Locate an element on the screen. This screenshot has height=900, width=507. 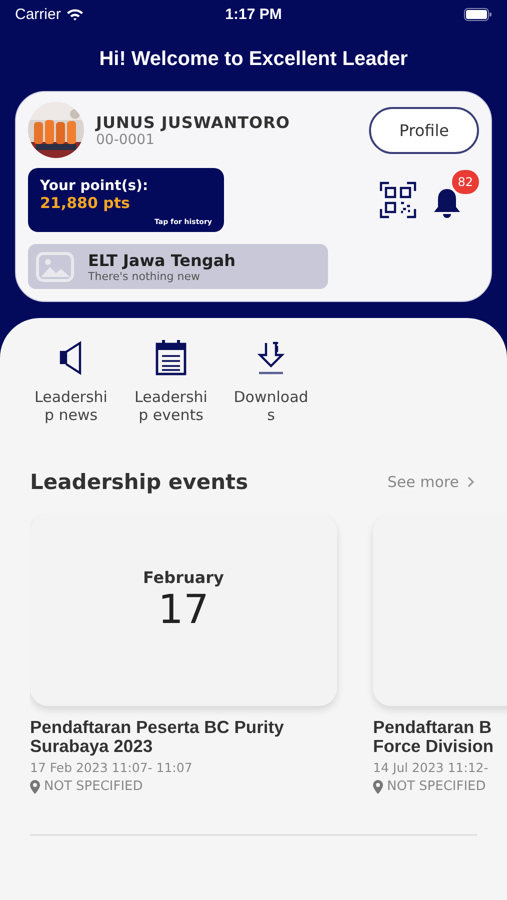
carrier-label: Carrier is located at coordinates (38, 14).